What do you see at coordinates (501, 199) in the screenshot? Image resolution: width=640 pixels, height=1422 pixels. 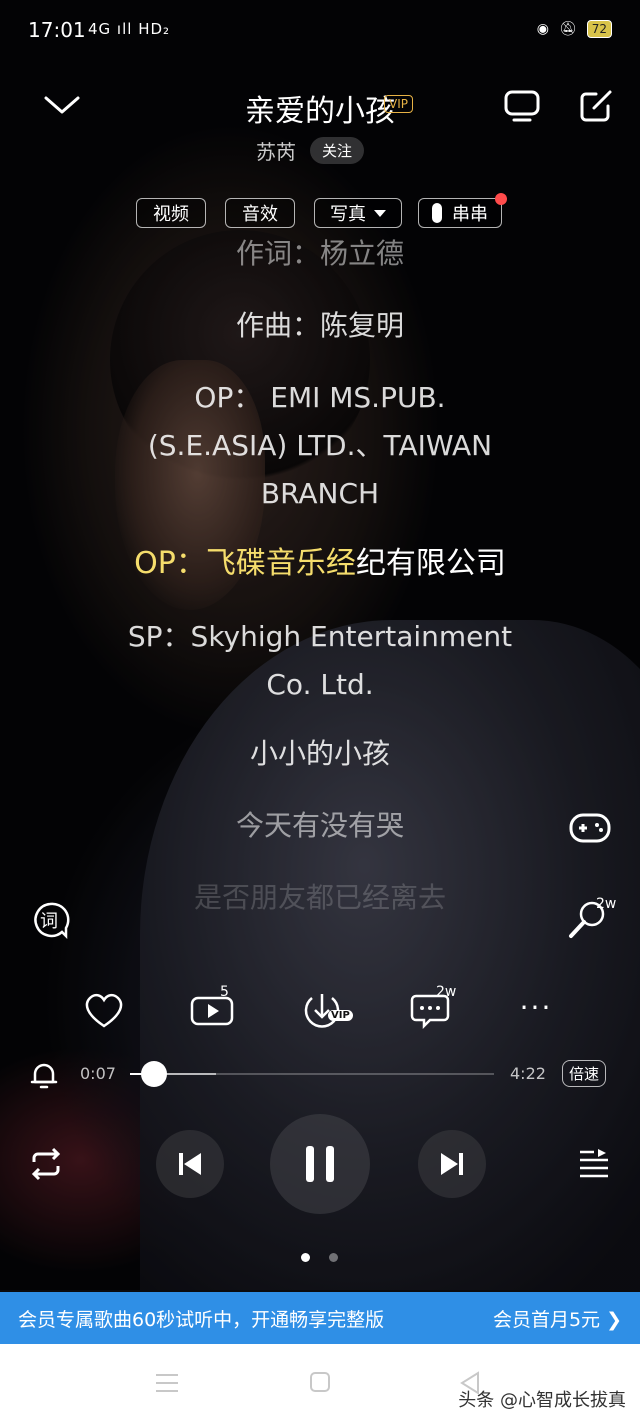 I see `notification-dot` at bounding box center [501, 199].